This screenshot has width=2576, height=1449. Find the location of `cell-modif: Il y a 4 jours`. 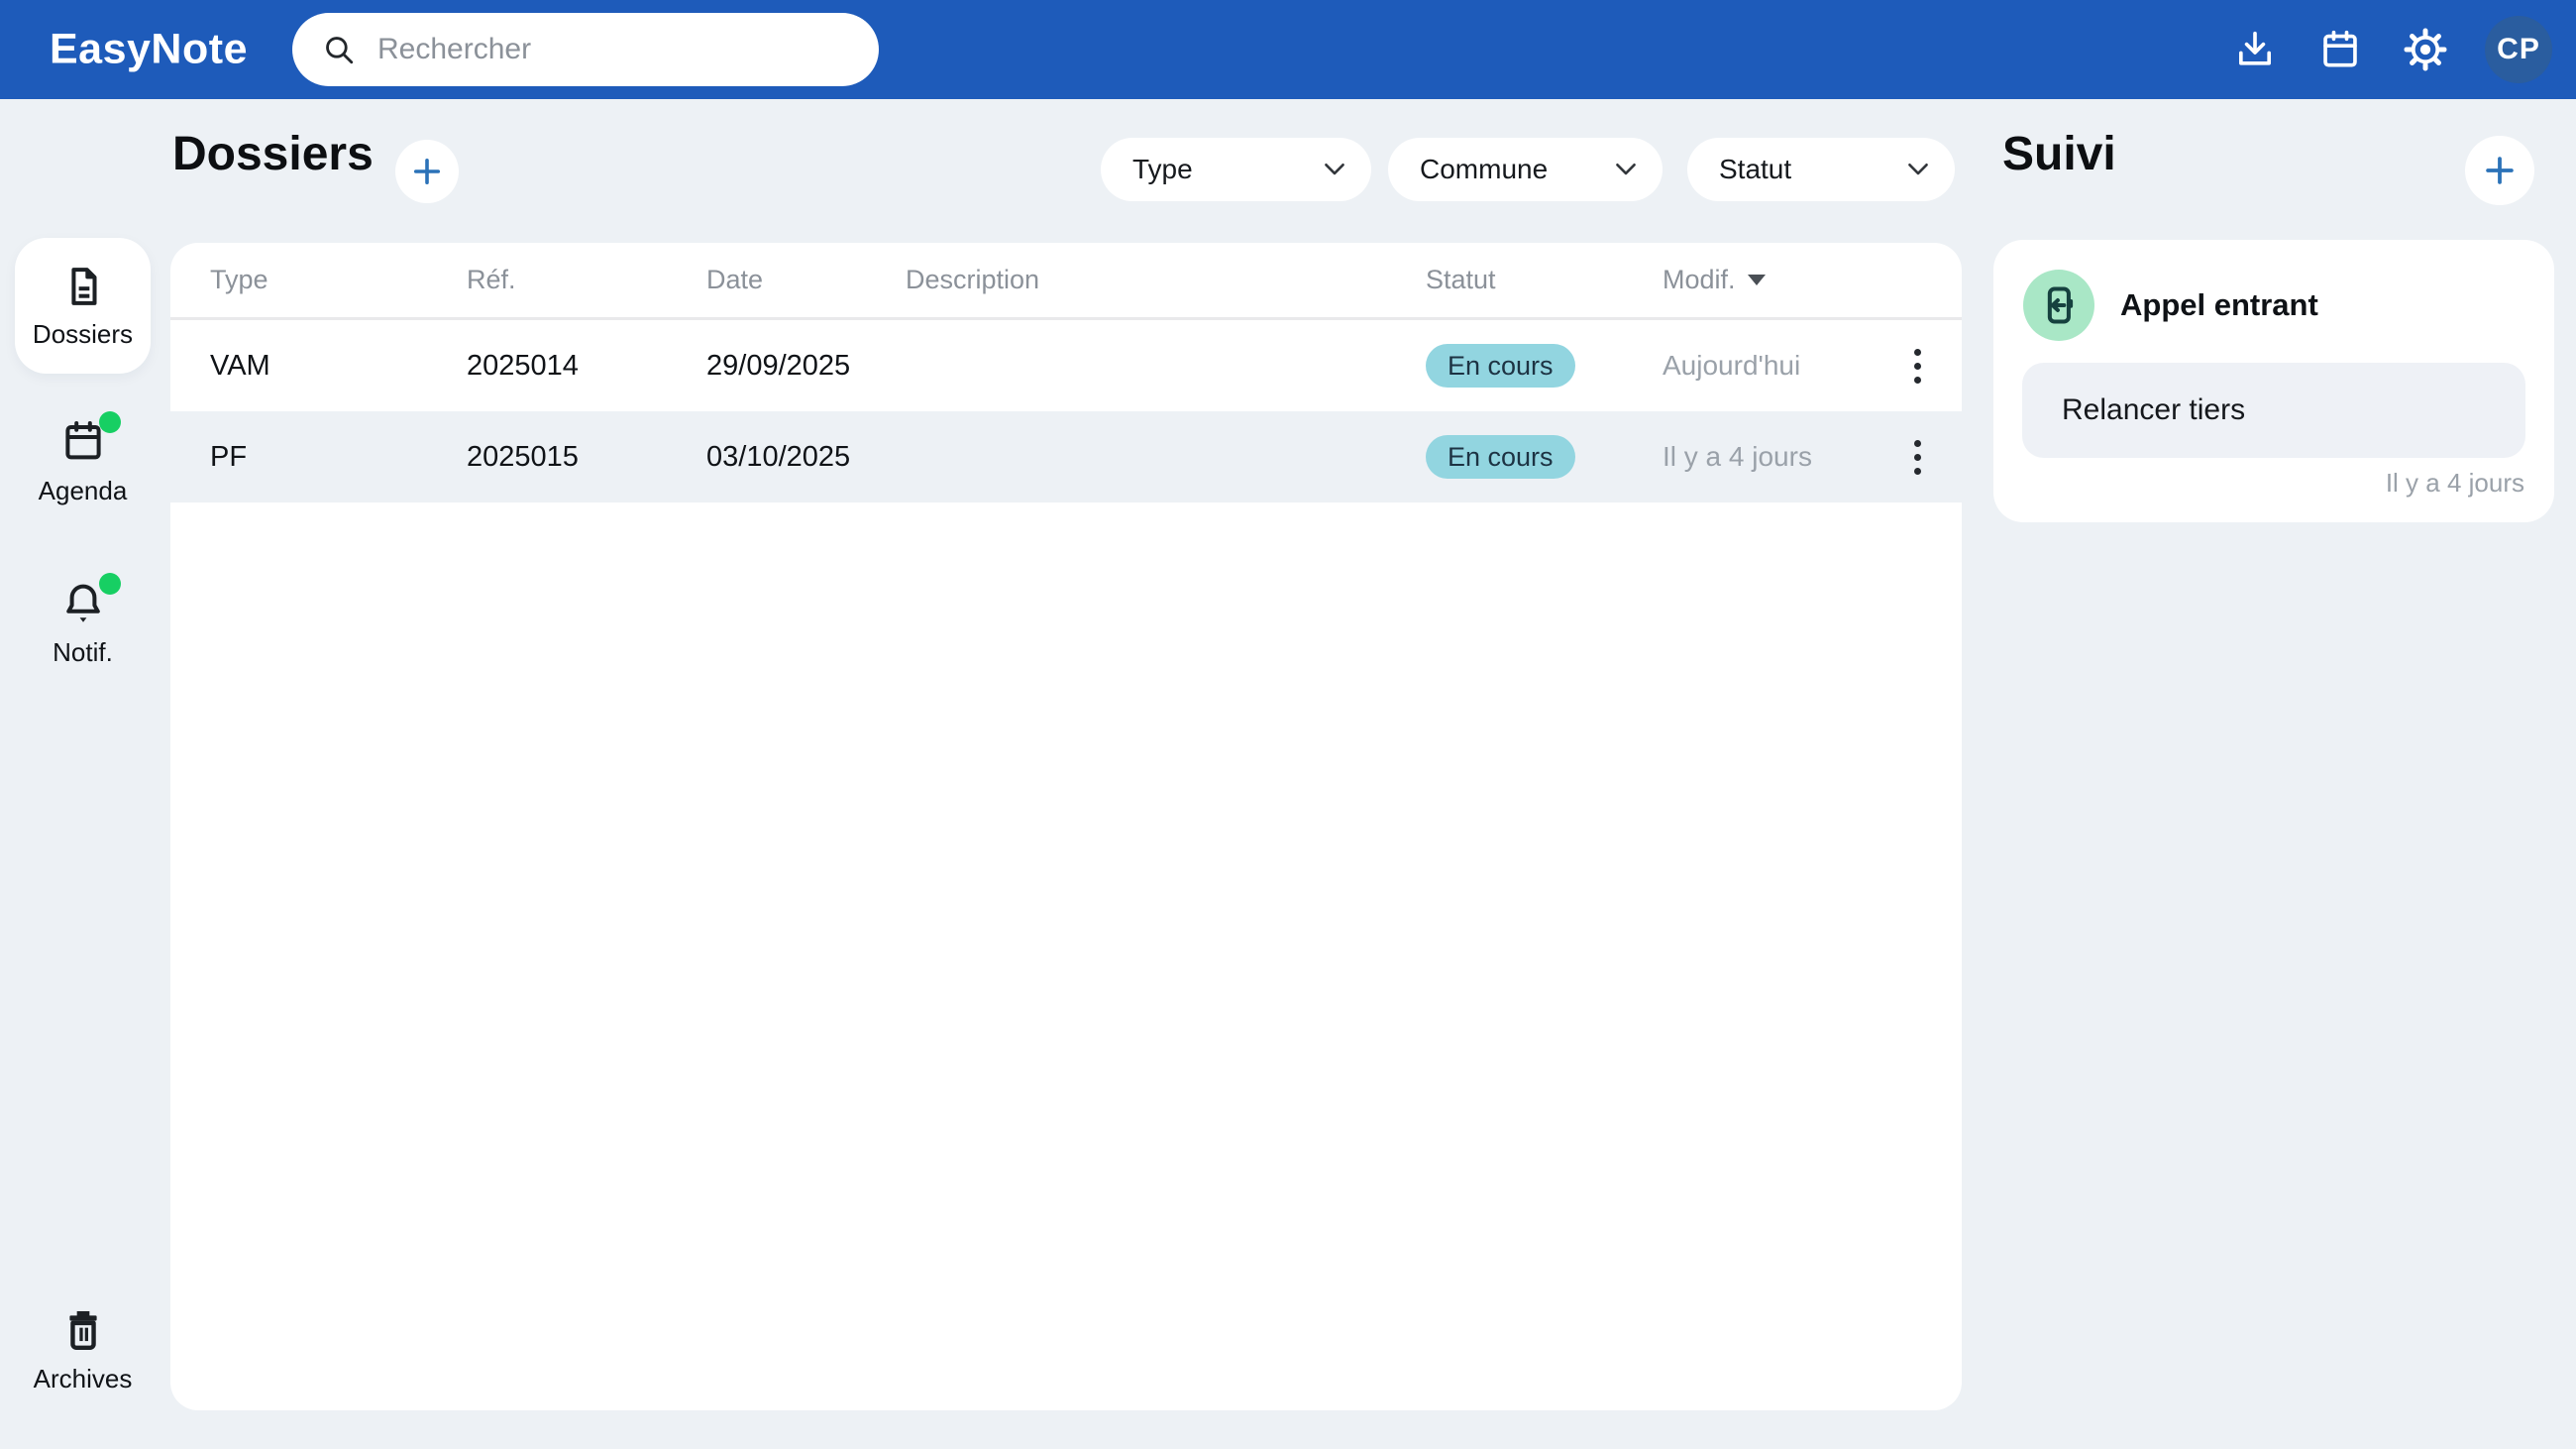

cell-modif: Il y a 4 jours is located at coordinates (1738, 456).